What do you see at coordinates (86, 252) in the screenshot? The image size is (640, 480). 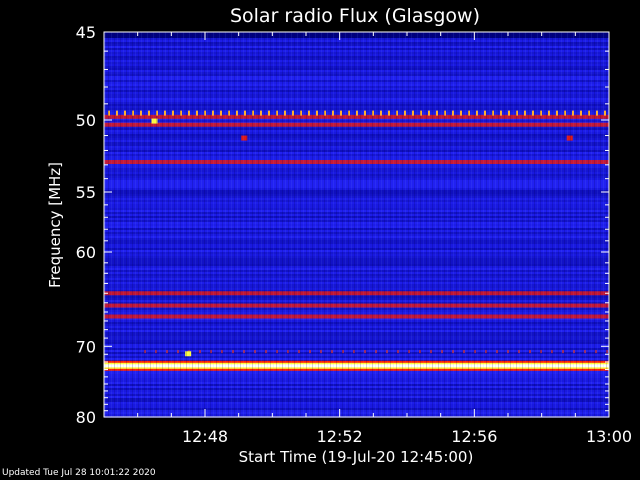 I see `y-tick-label: 60` at bounding box center [86, 252].